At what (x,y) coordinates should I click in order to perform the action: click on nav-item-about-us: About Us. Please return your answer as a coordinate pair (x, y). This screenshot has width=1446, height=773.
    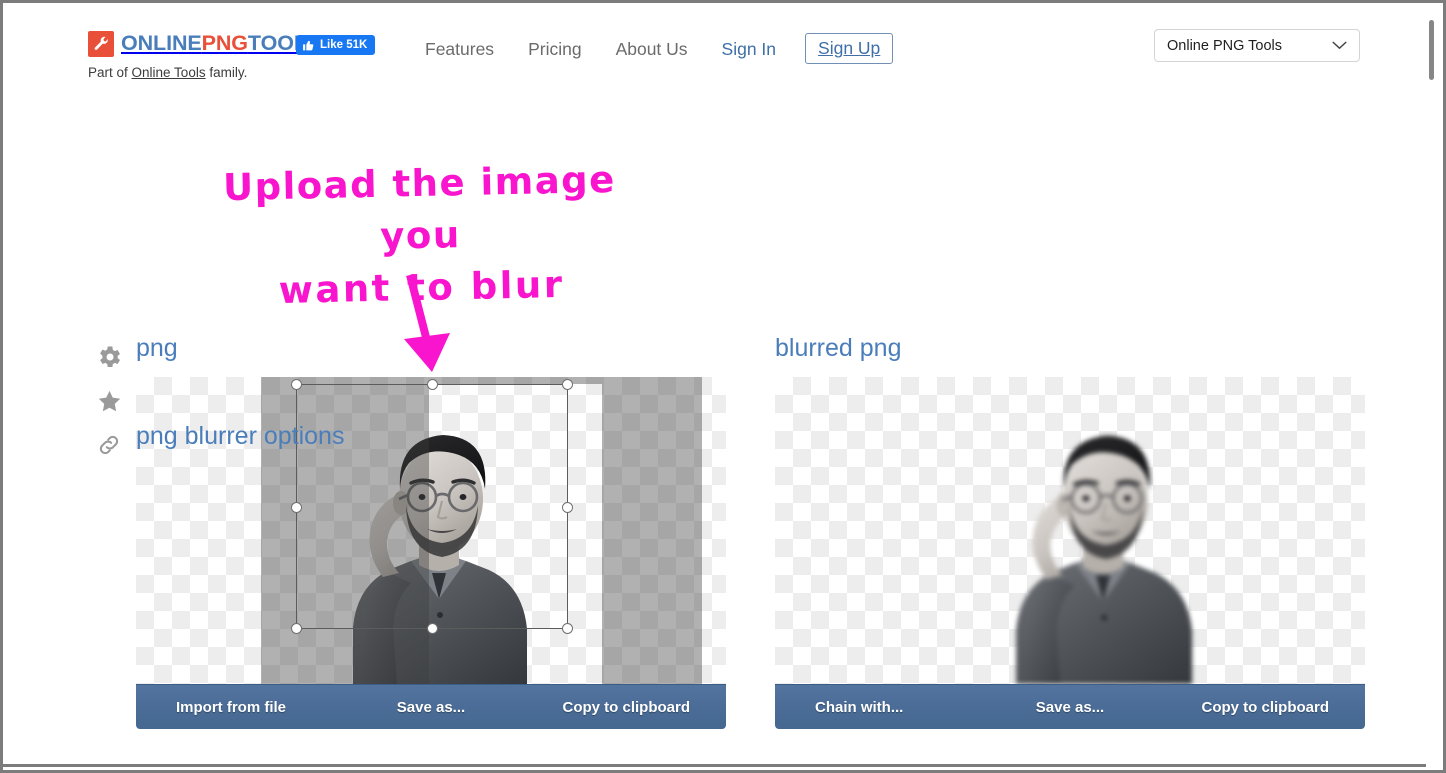
    Looking at the image, I should click on (652, 49).